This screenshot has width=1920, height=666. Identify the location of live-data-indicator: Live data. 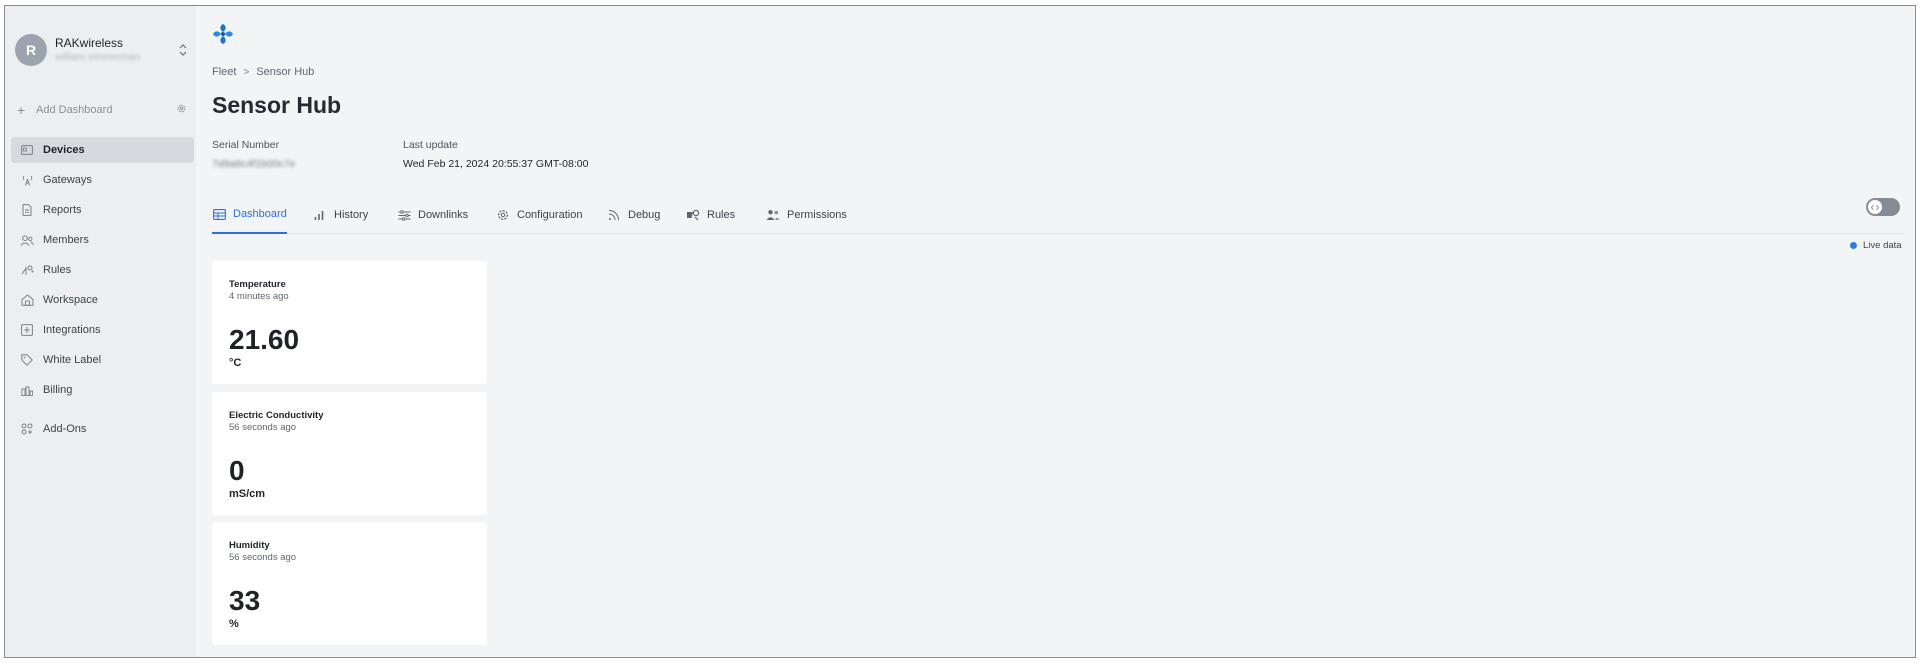
(1876, 245).